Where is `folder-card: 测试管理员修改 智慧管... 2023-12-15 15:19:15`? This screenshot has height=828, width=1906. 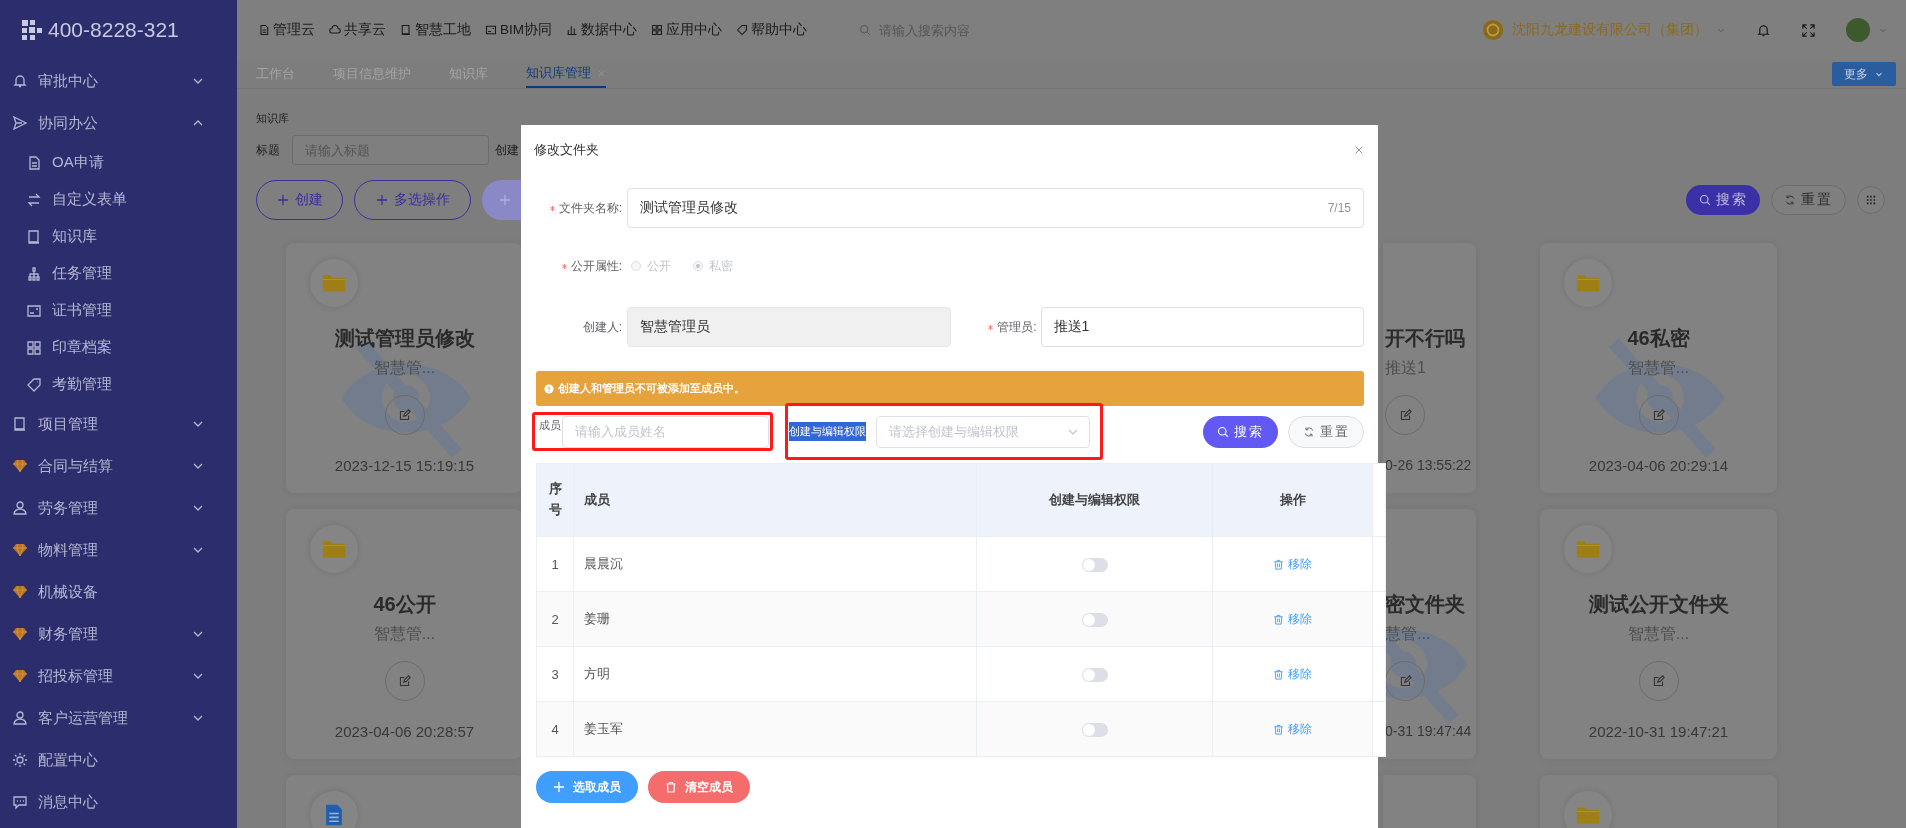
folder-card: 测试管理员修改 智慧管... 2023-12-15 15:19:15 is located at coordinates (404, 368).